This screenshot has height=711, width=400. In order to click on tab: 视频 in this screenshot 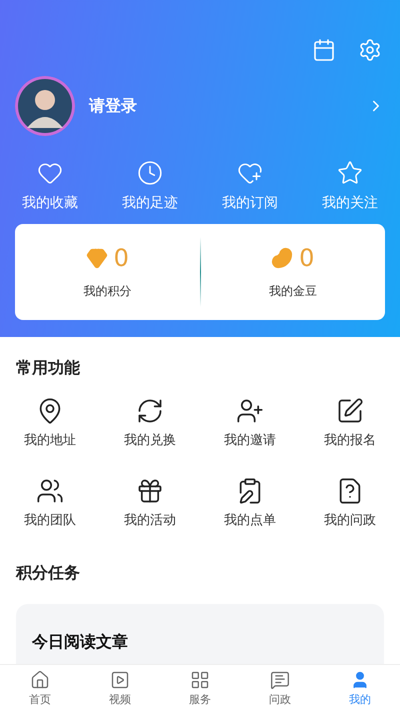, I will do `click(120, 688)`.